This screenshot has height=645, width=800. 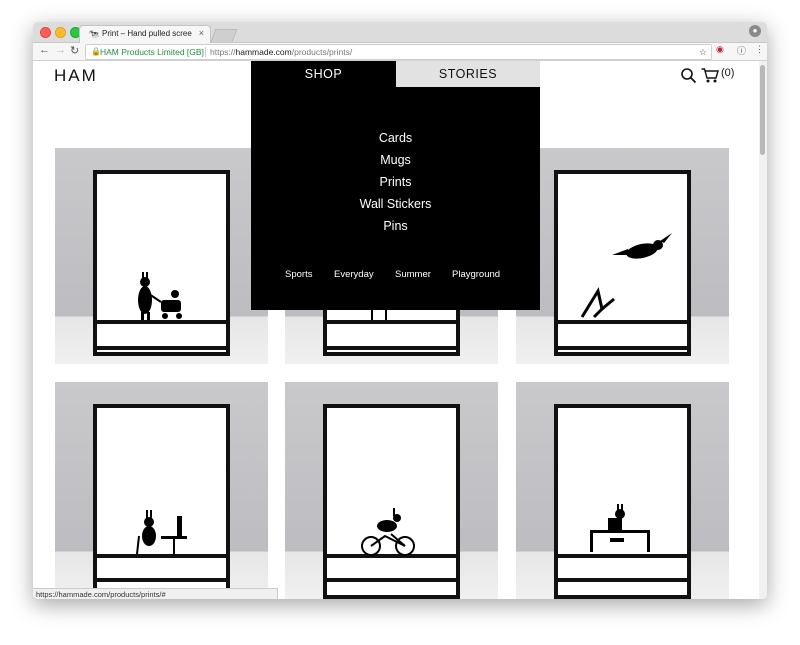 I want to click on sub-item-summer: Summer, so click(x=413, y=274).